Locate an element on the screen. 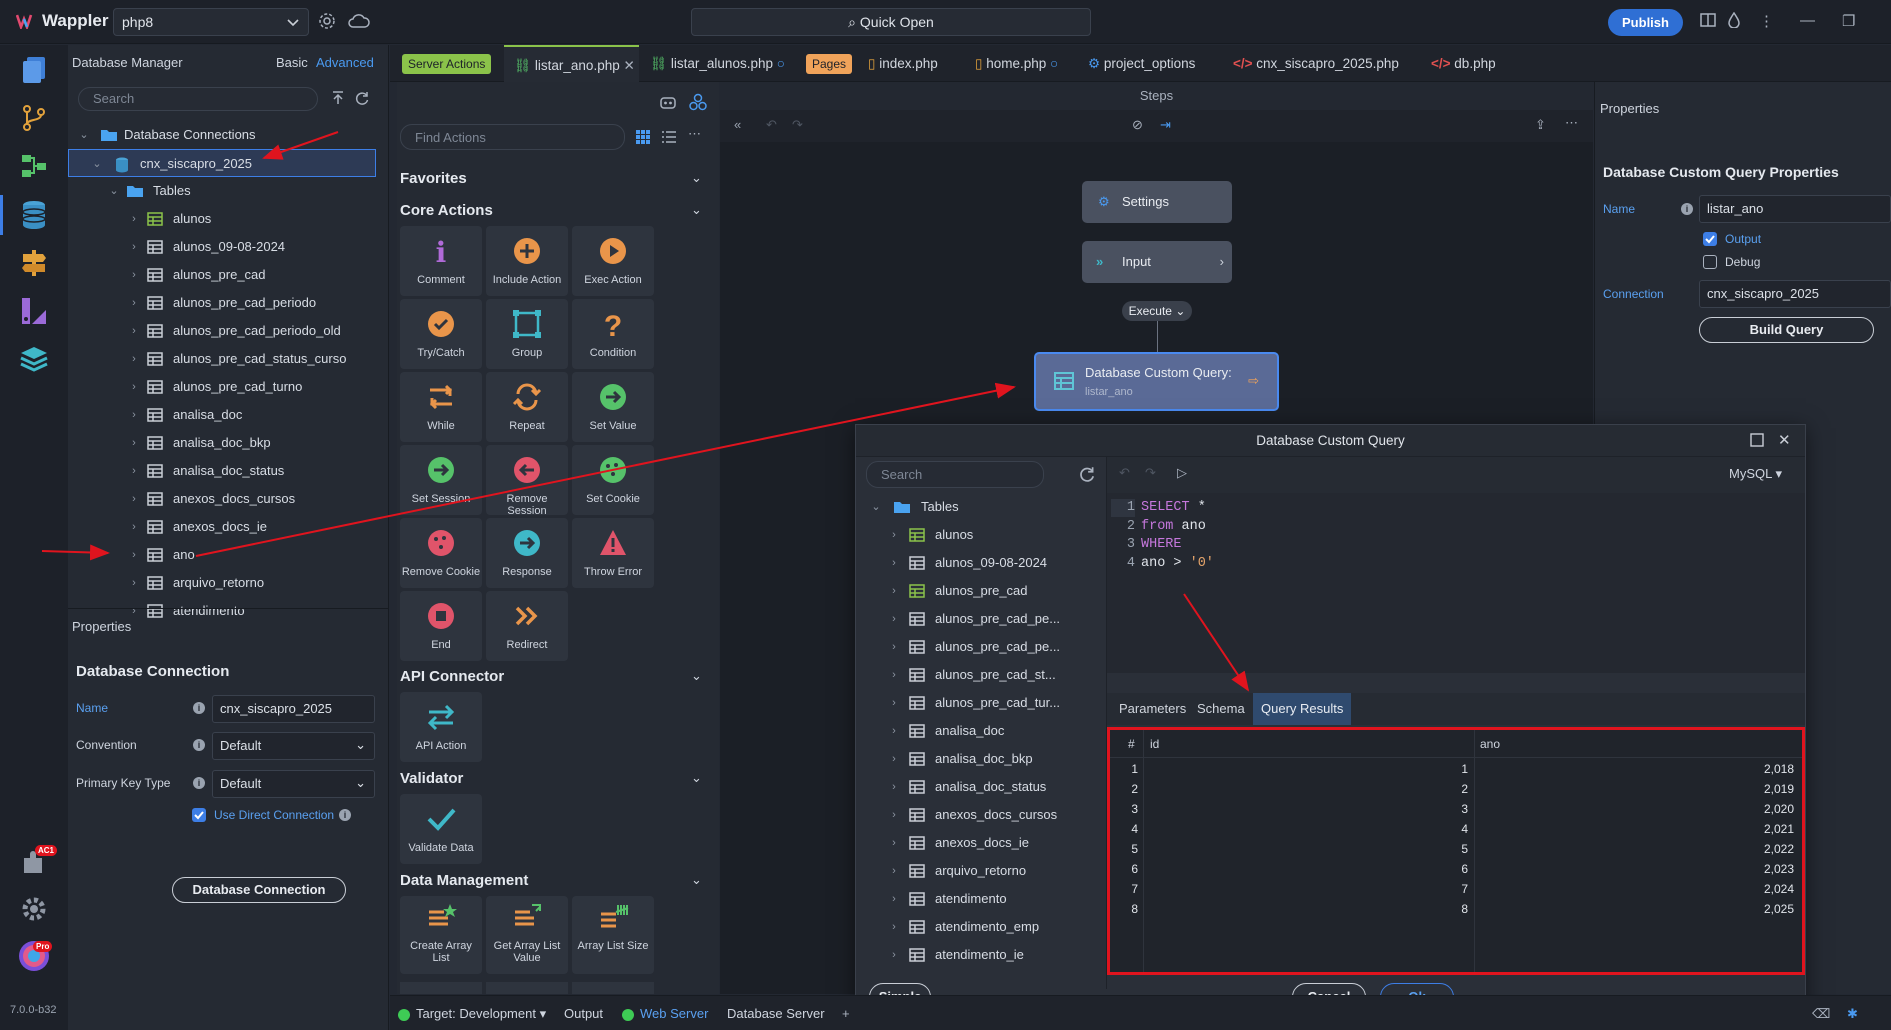 Image resolution: width=1891 pixels, height=1030 pixels. tab-home: ▯ home.php ○ is located at coordinates (1016, 63).